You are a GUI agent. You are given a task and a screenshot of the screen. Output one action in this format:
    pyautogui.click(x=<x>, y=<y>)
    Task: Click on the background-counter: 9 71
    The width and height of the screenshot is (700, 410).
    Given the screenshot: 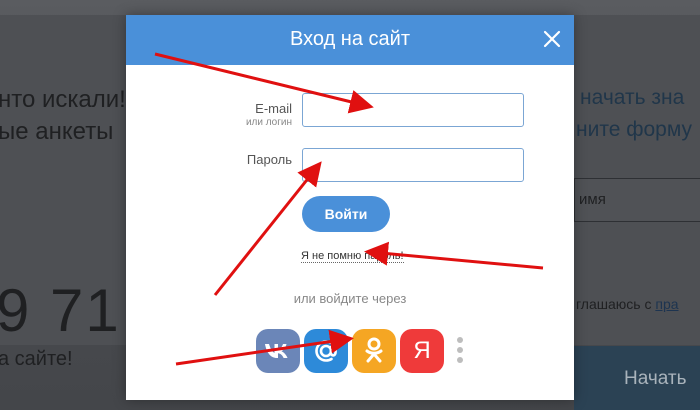 What is the action you would take?
    pyautogui.click(x=60, y=310)
    